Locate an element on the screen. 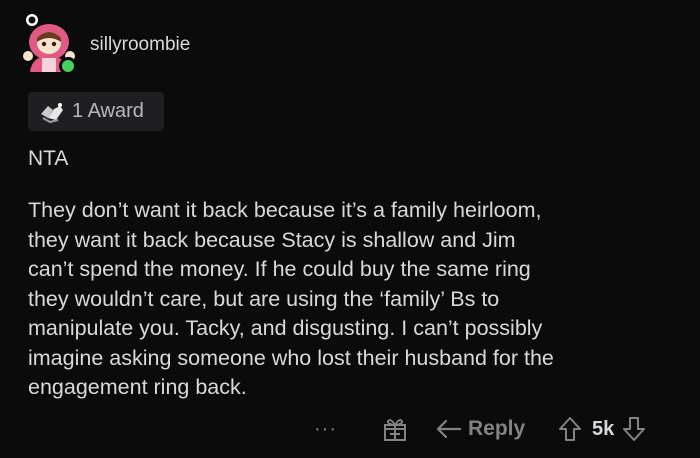 The width and height of the screenshot is (700, 458). username-link: sillyroombie is located at coordinates (140, 45).